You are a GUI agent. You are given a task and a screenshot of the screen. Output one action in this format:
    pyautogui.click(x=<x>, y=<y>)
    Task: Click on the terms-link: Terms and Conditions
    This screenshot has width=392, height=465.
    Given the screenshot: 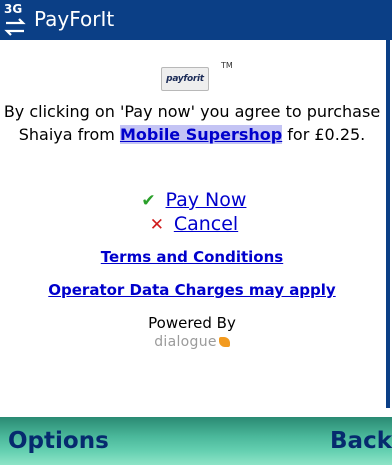 What is the action you would take?
    pyautogui.click(x=192, y=257)
    